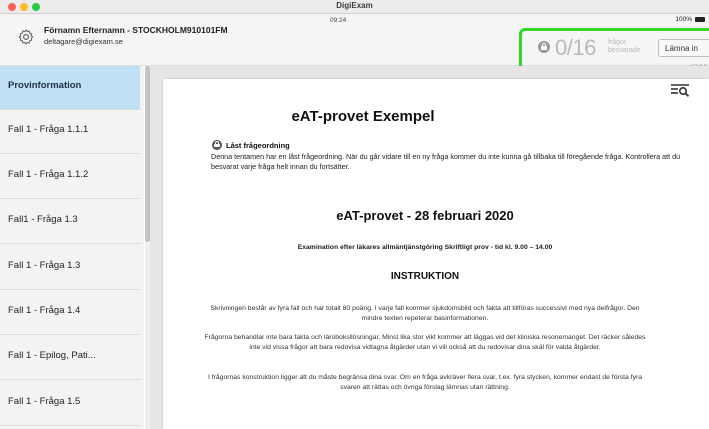 The height and width of the screenshot is (429, 709). What do you see at coordinates (338, 20) in the screenshot?
I see `clock-time: 09:24` at bounding box center [338, 20].